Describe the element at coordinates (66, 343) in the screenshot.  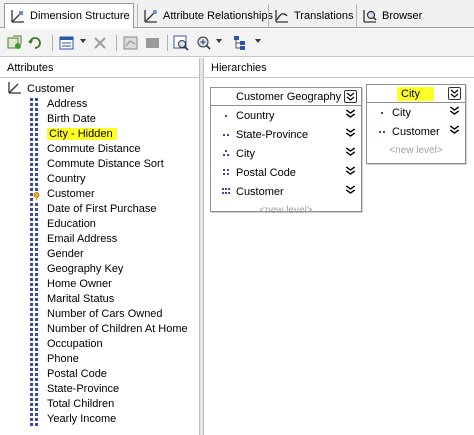
I see `attribute-item: Occupation` at that location.